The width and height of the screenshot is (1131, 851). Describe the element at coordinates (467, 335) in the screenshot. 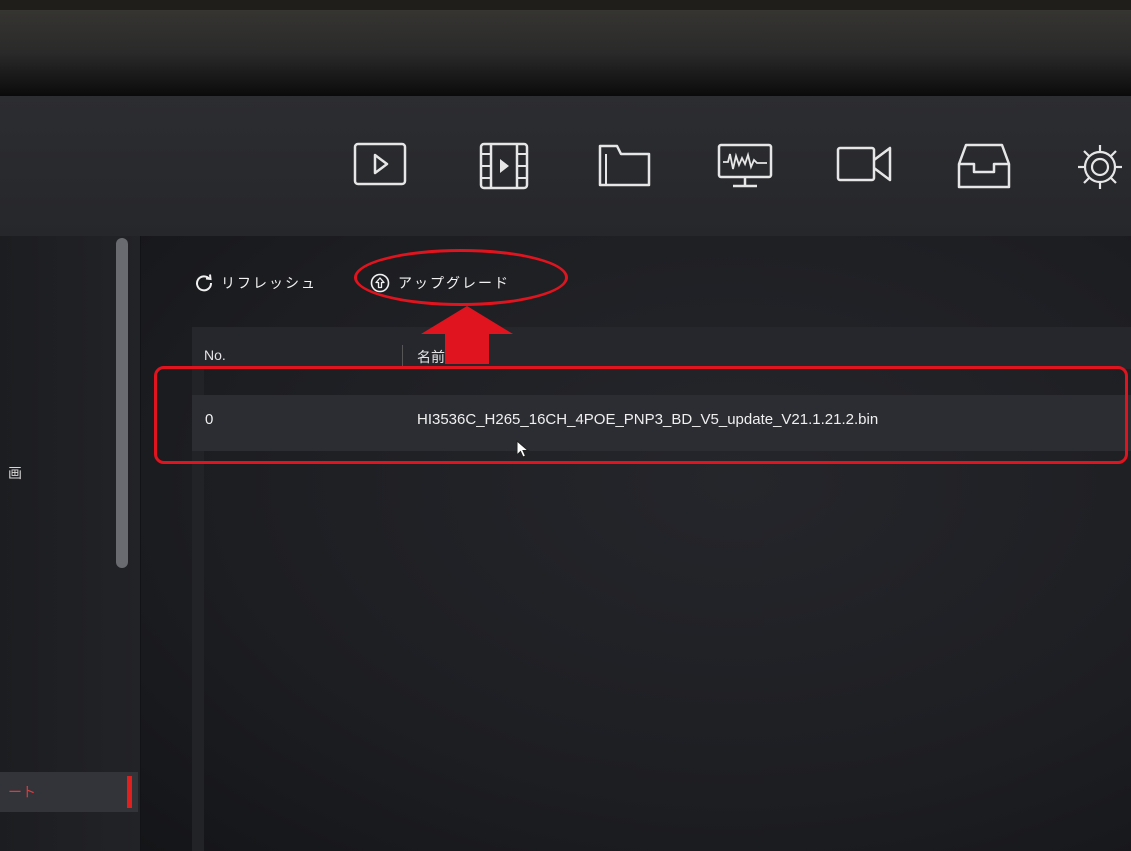

I see `annotation-up-arrow-icon` at that location.